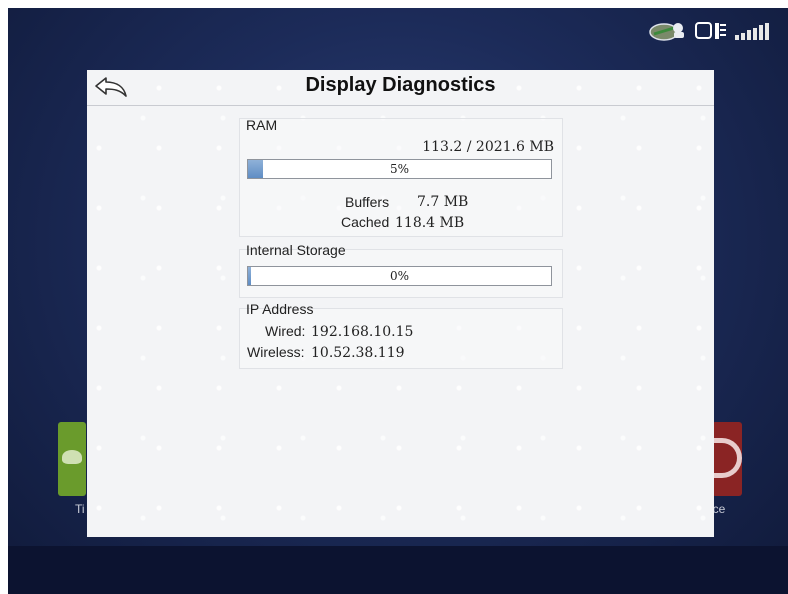 The height and width of the screenshot is (594, 788). I want to click on storage-panel: Internal Storage 0%, so click(401, 270).